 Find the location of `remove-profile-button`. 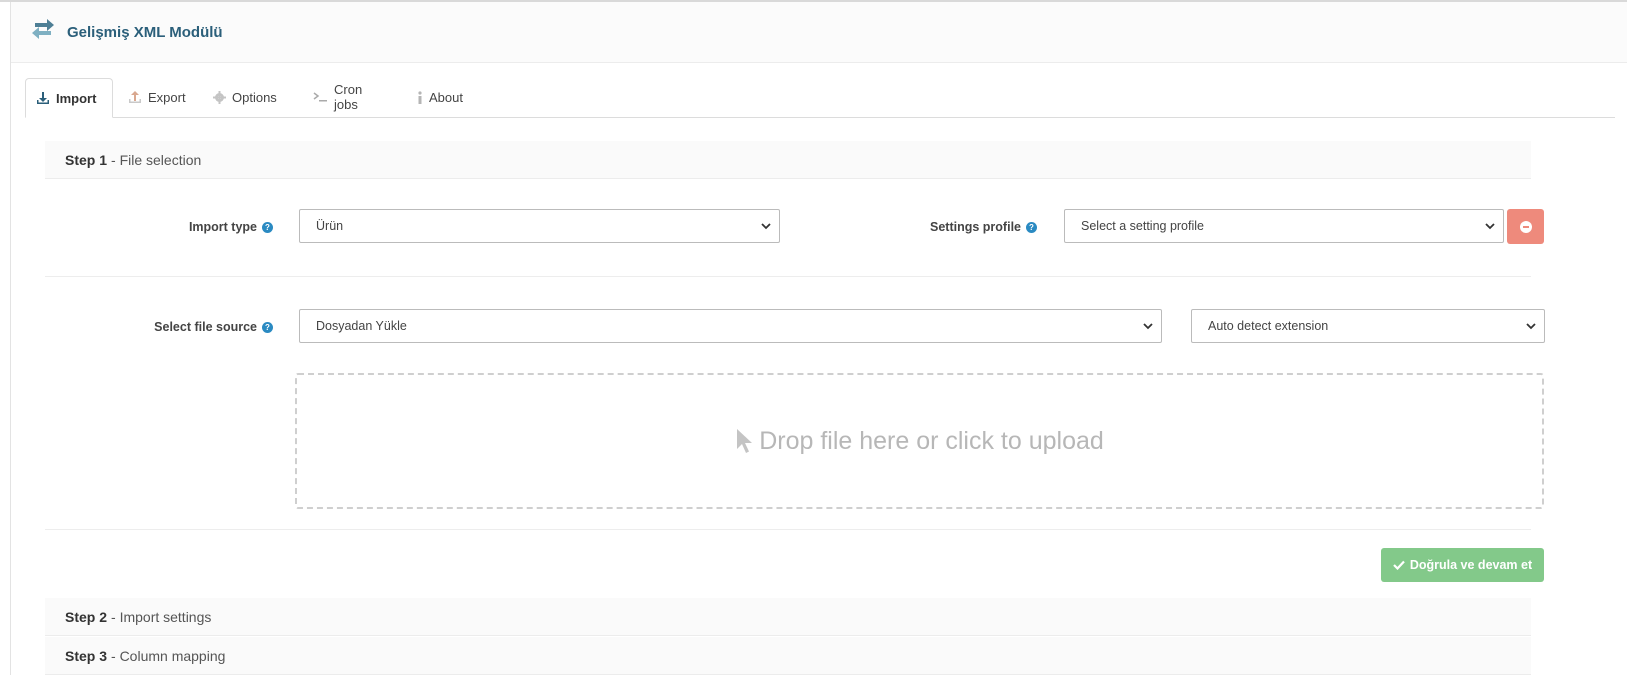

remove-profile-button is located at coordinates (1525, 226).